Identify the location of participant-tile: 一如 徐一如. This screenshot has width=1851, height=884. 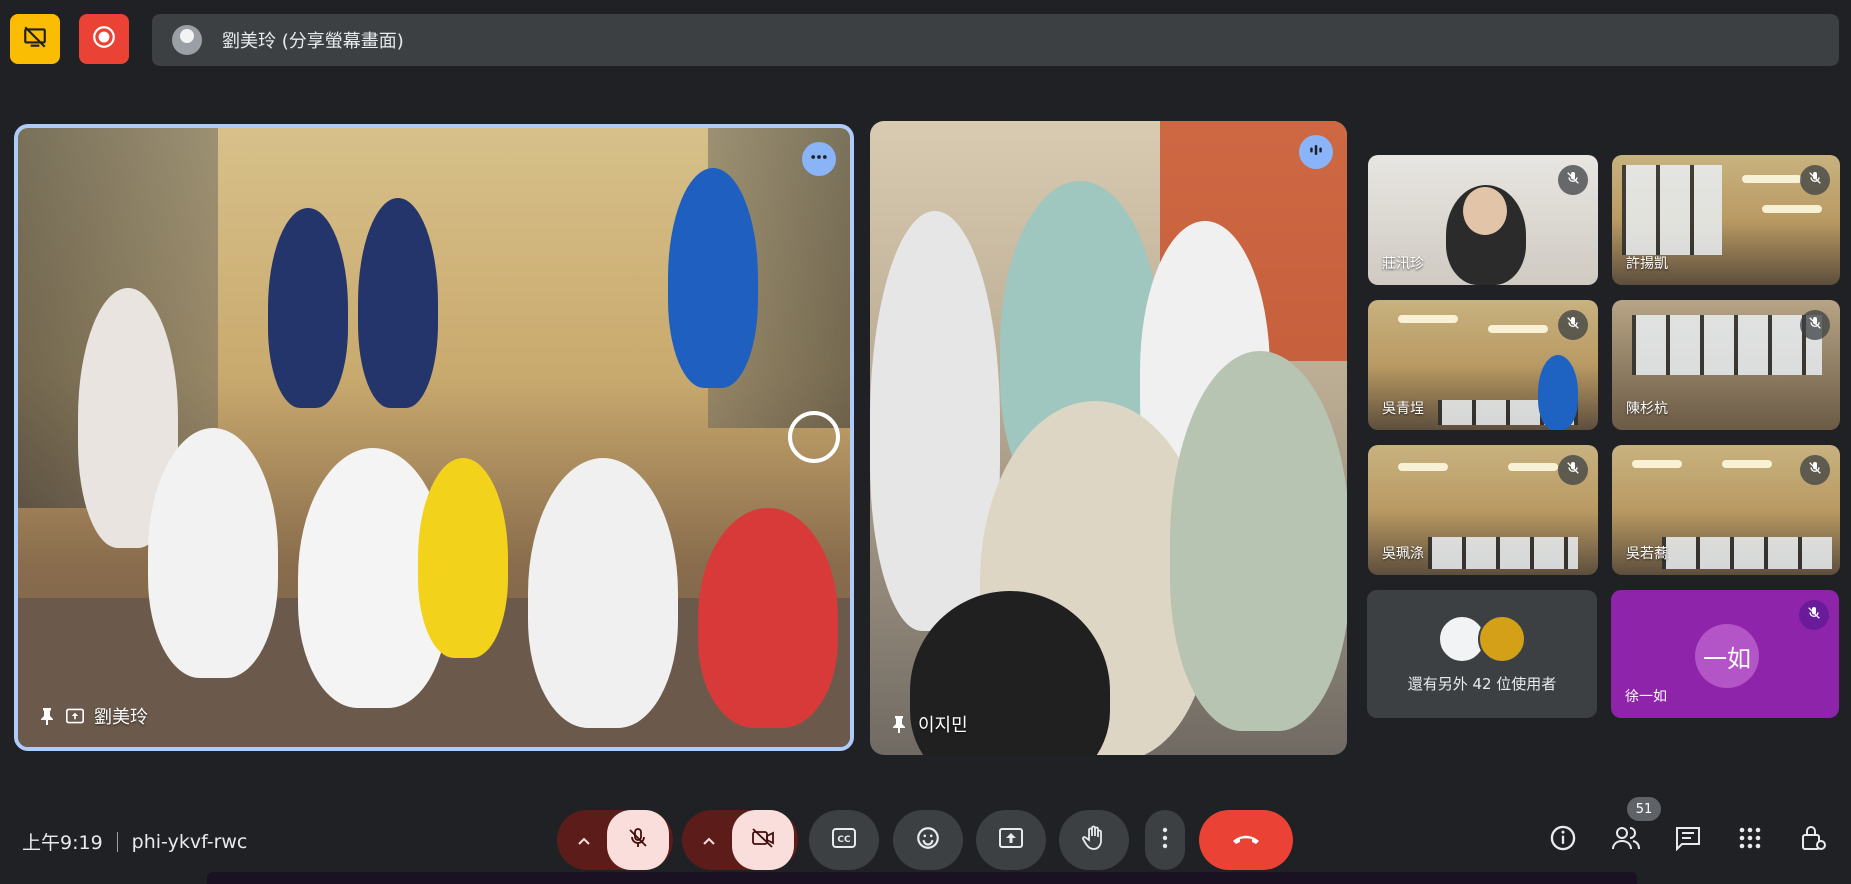
(1725, 654).